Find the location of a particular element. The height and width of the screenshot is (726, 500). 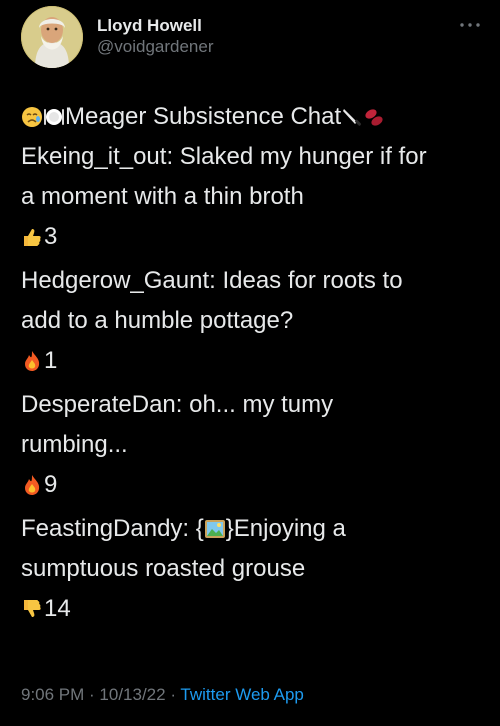

tweet-header: Lloyd Howell @voidgardener is located at coordinates (251, 44).